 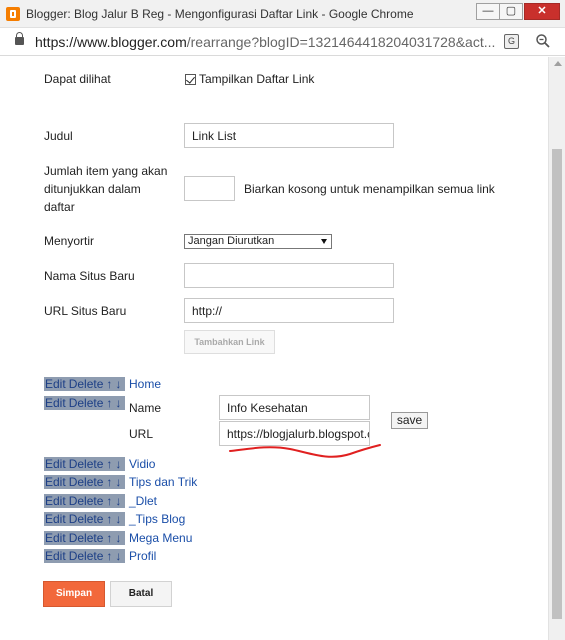 What do you see at coordinates (558, 63) in the screenshot?
I see `scroll-up-arrow-icon` at bounding box center [558, 63].